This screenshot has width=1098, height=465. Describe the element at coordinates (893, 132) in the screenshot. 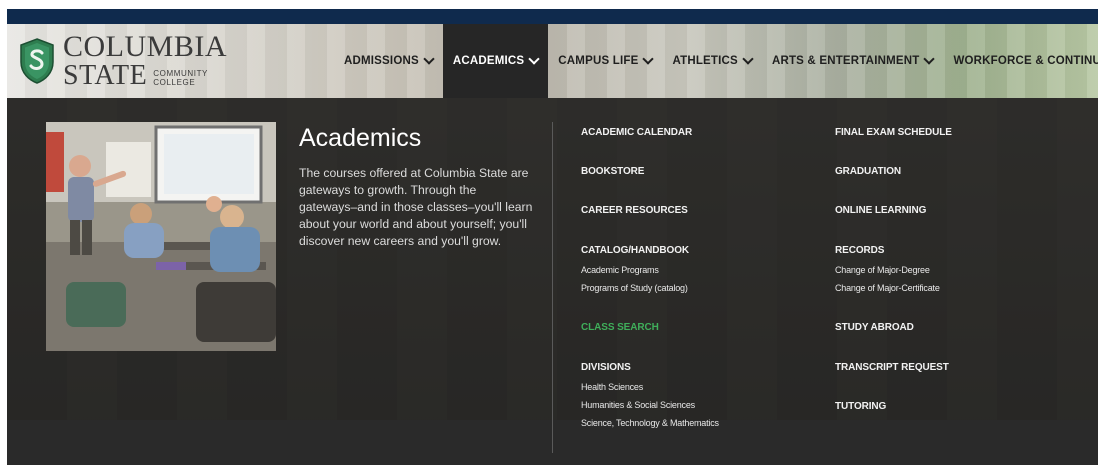

I see `link-final-exam-schedule: FINAL EXAM SCHEDULE` at that location.